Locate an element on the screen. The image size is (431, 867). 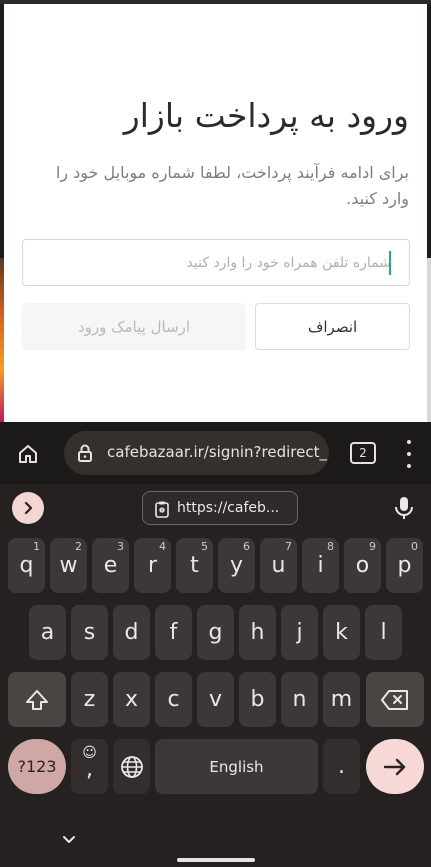
enter-key is located at coordinates (395, 766).